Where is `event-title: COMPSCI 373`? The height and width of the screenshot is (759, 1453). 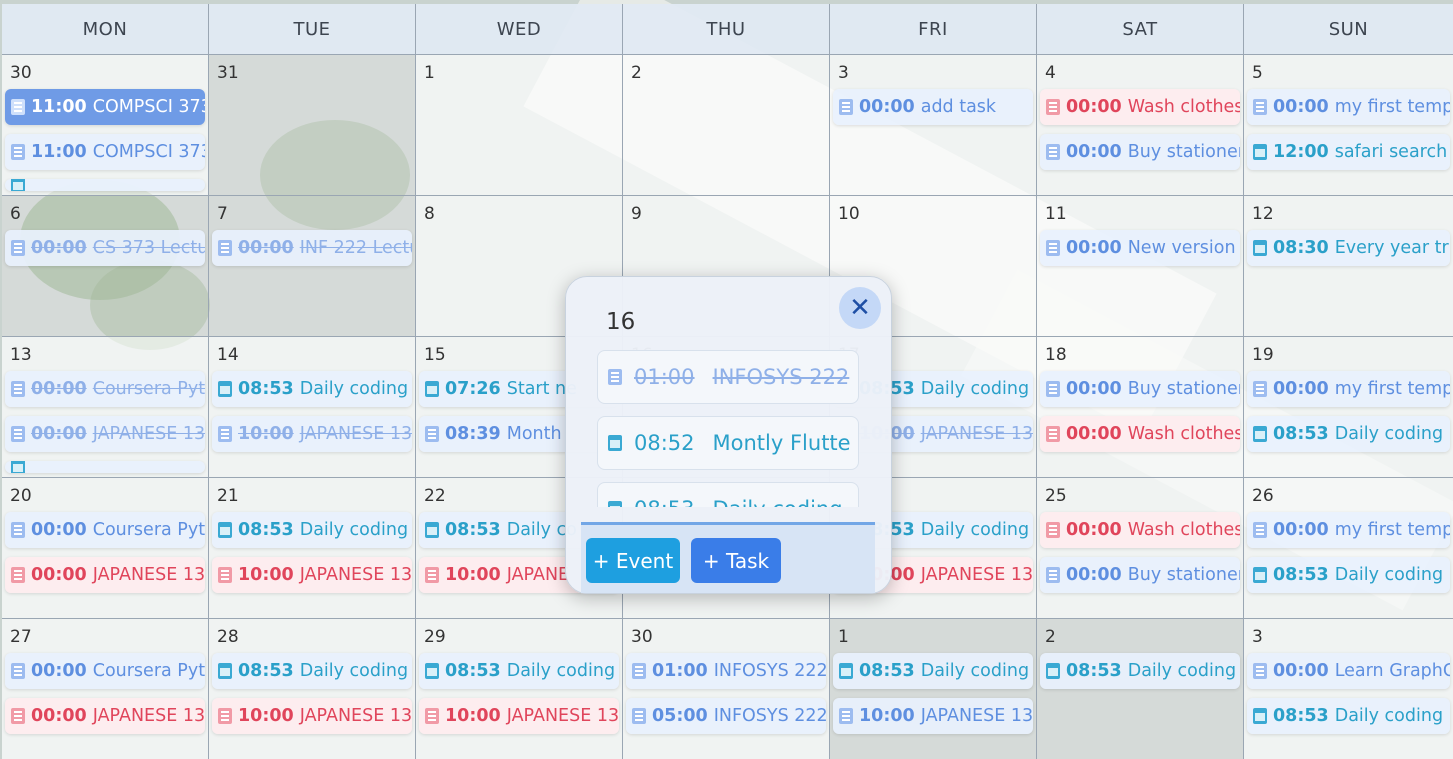 event-title: COMPSCI 373 is located at coordinates (148, 107).